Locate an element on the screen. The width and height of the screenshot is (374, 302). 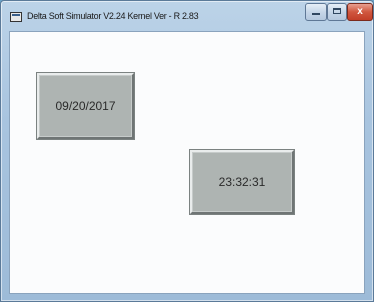
date-display: 09/20/2017 is located at coordinates (85, 106).